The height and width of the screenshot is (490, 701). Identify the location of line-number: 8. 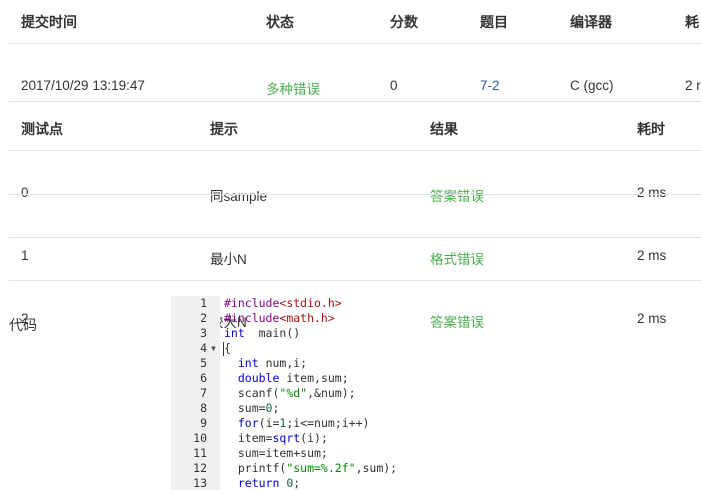
(203, 408).